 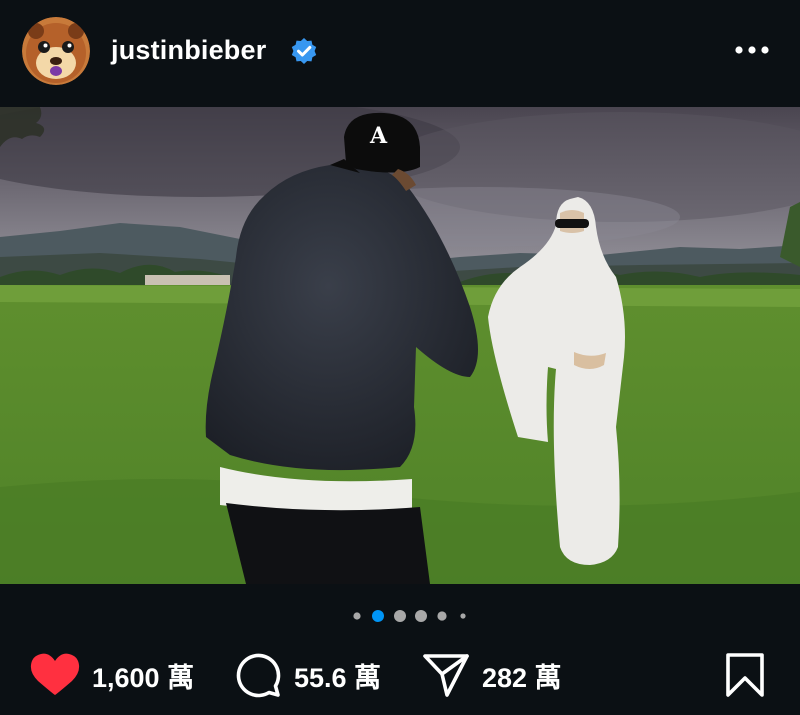 I want to click on save-button, so click(x=745, y=675).